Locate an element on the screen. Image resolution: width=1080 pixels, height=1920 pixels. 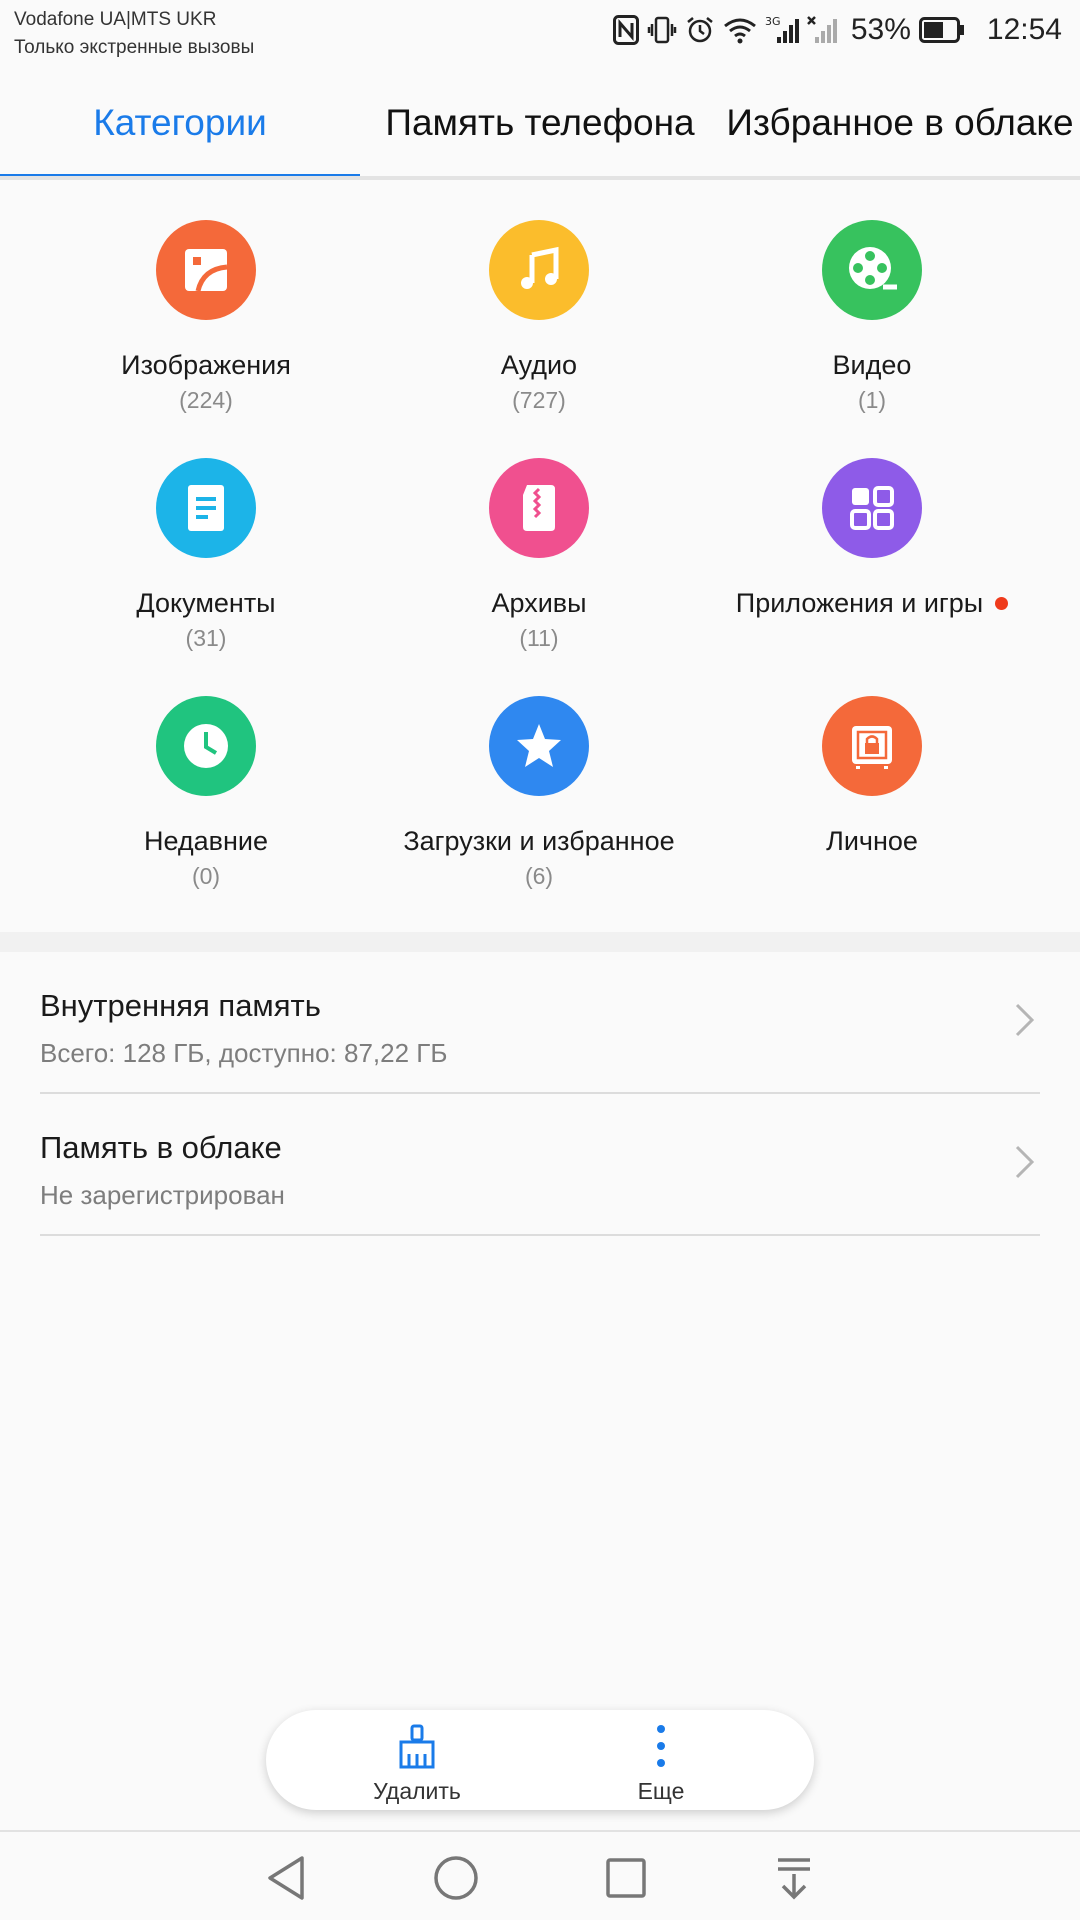
category-label: Изображения is located at coordinates (206, 365).